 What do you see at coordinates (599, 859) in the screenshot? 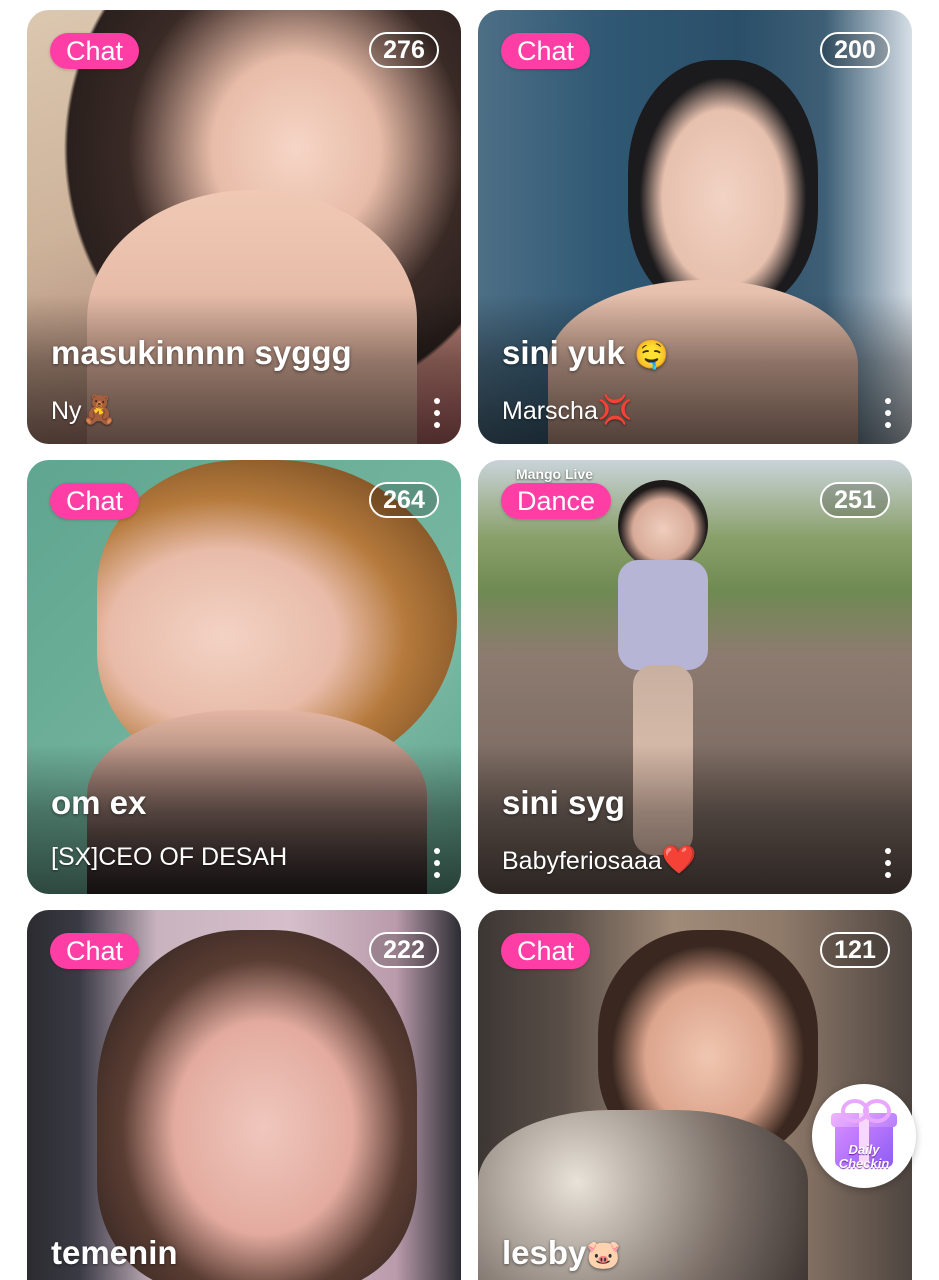
I see `host-name: Babyferiosaaa❤️` at bounding box center [599, 859].